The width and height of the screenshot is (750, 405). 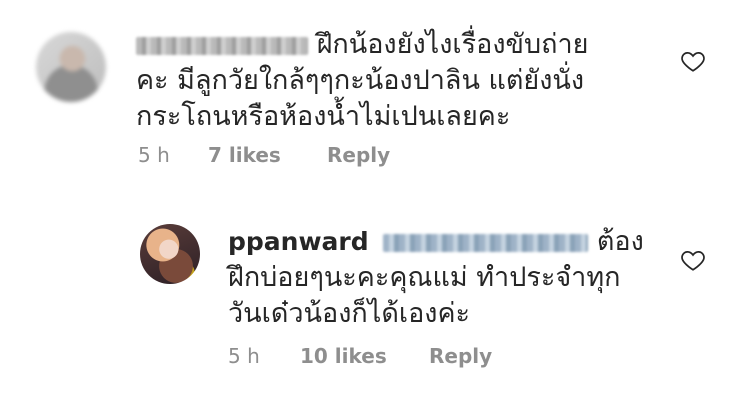 I want to click on comment-text-line-2: คะ มีลูกวัยใกล้ๆๆกะน้องปาลิน แต่ยังนั่ง, so click(x=360, y=80).